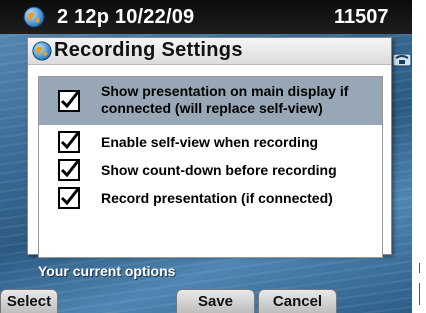  I want to click on phone-icon, so click(402, 60).